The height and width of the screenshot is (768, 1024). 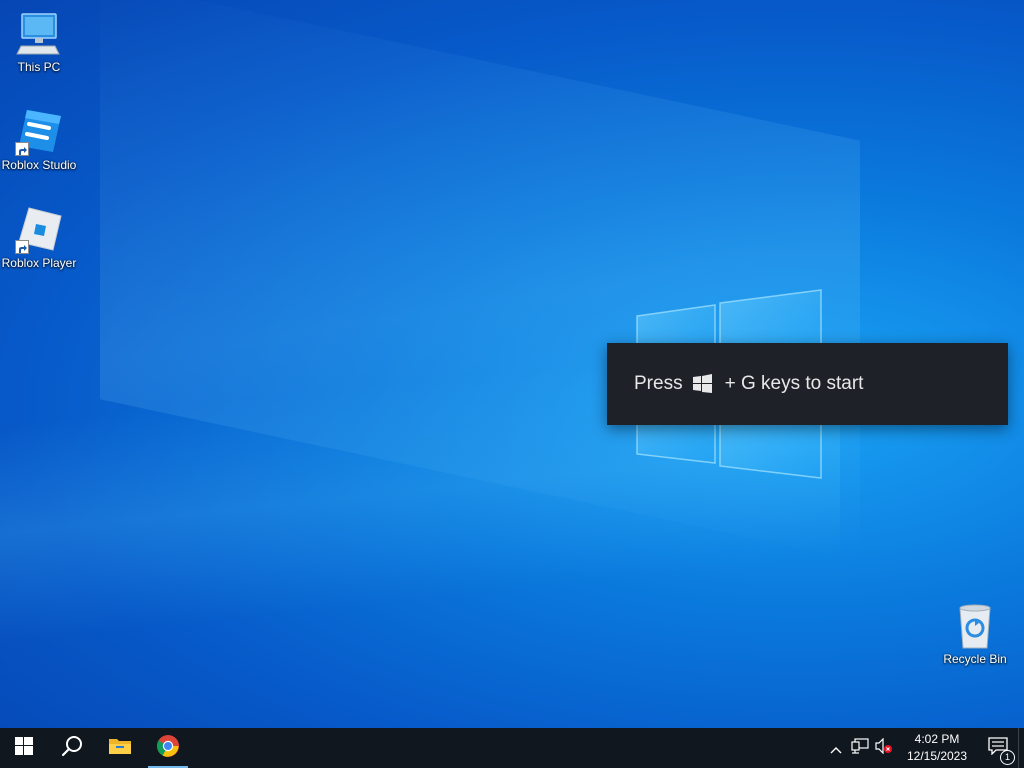 I want to click on network-button, so click(x=860, y=748).